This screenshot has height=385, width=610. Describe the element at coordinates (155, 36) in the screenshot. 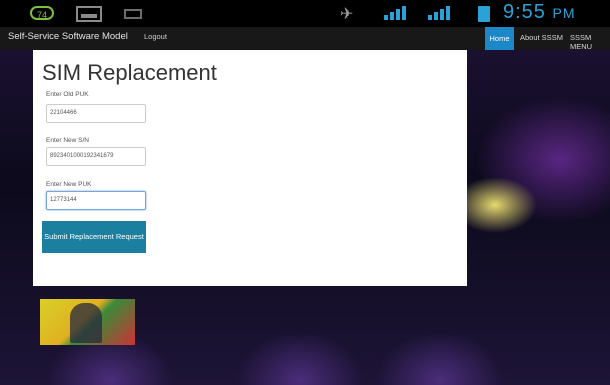

I see `logout-link: Logout` at that location.